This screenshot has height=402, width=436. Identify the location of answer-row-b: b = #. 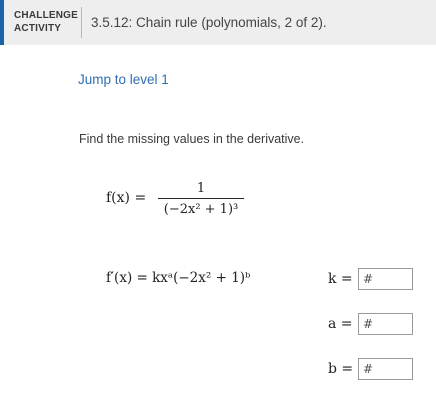
(370, 369).